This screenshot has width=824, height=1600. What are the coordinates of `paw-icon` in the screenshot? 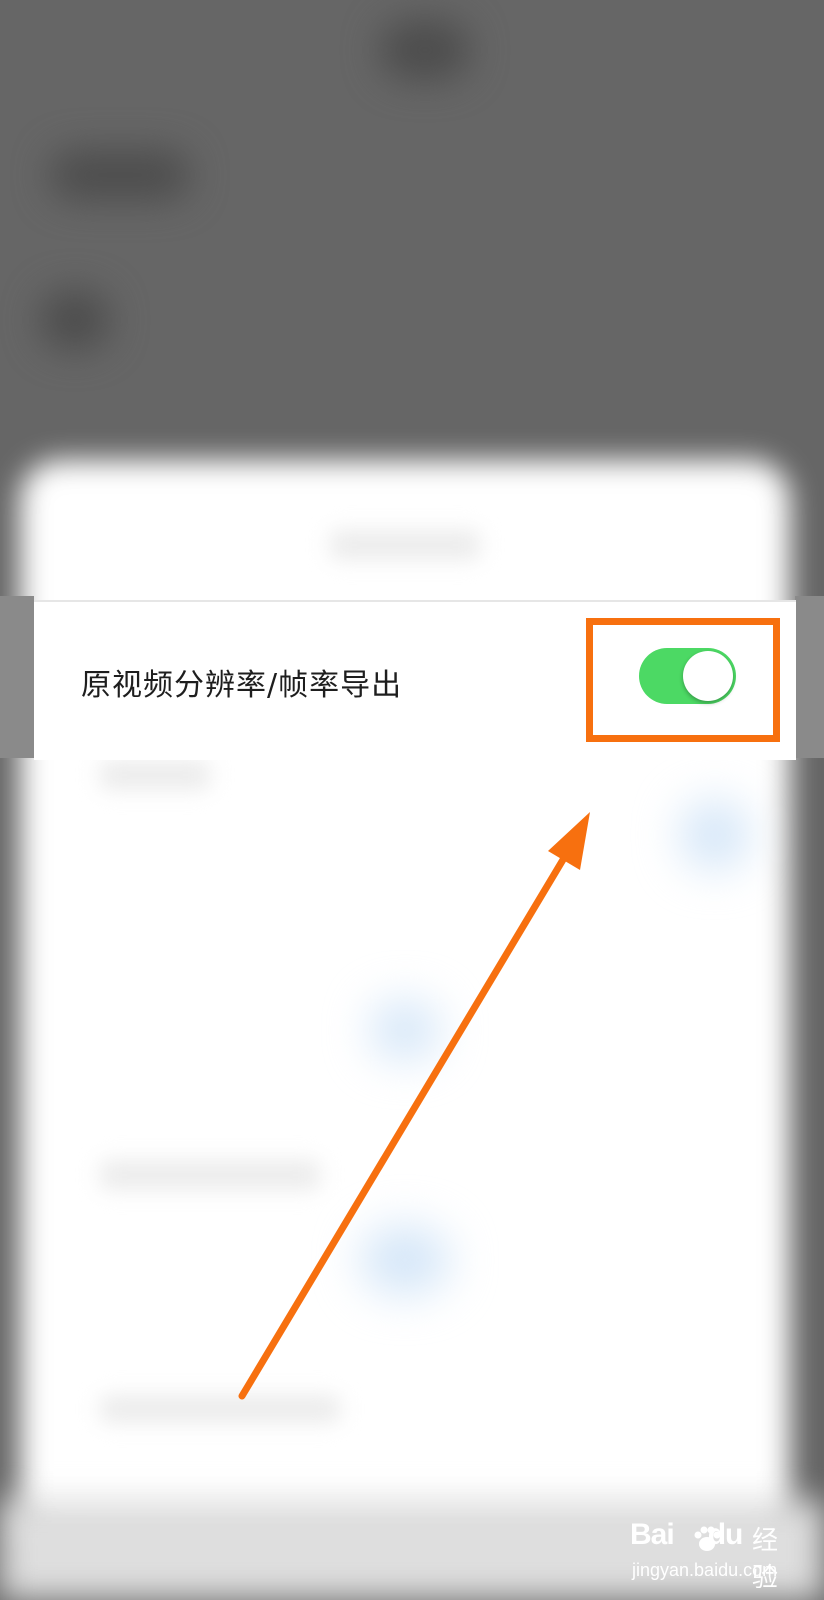 It's located at (707, 1538).